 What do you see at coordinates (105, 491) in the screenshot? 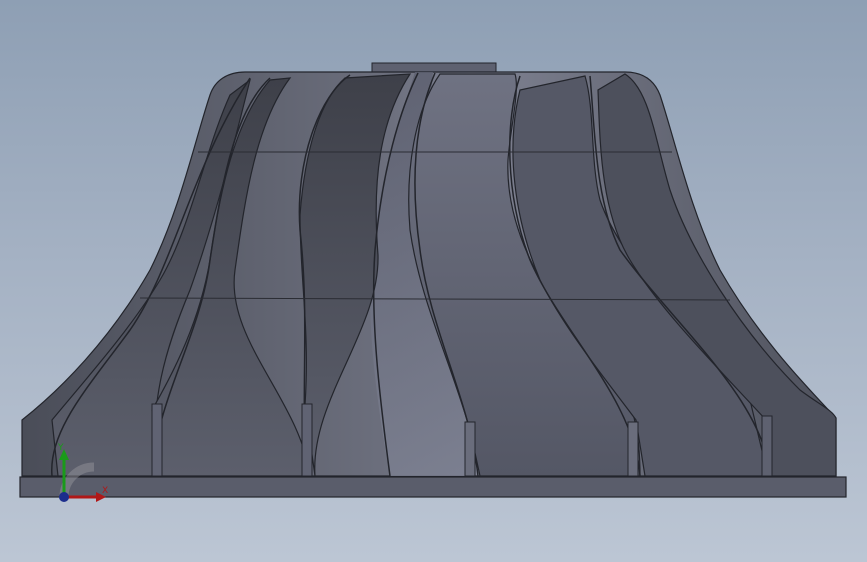
I see `triad-x-label: X` at bounding box center [105, 491].